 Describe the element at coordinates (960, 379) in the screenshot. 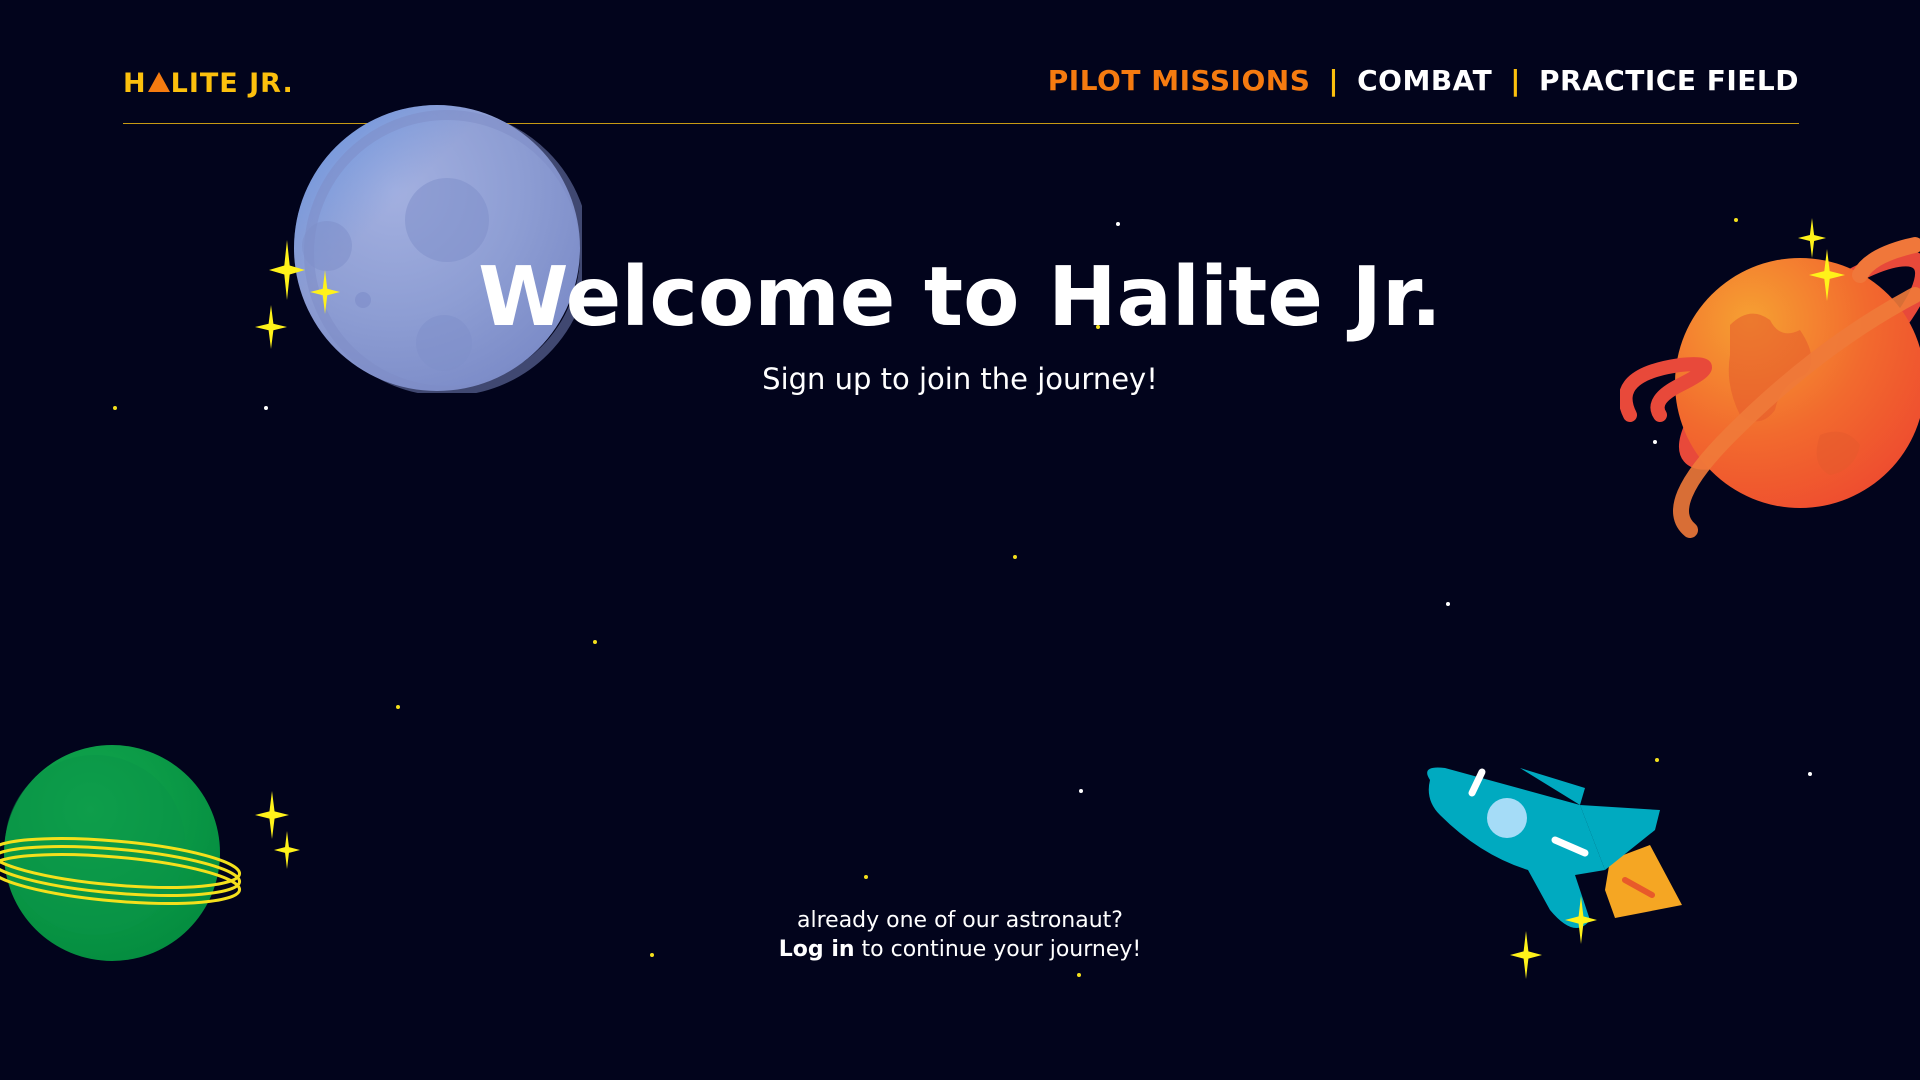

I see `page-subtitle: Sign up to join the journey!` at that location.